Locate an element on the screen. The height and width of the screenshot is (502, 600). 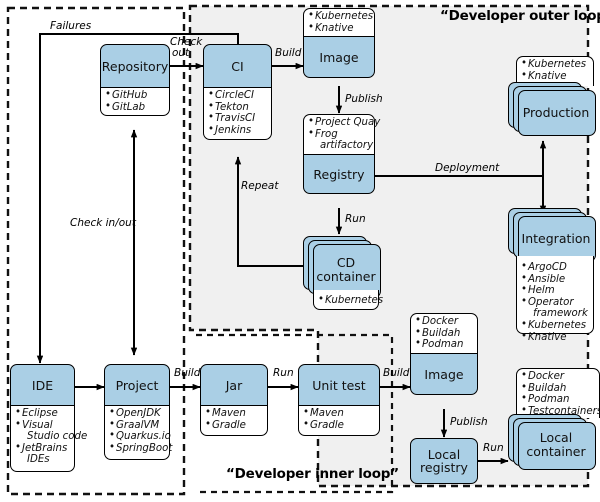
tool-item: TravisCI is located at coordinates (238, 118).